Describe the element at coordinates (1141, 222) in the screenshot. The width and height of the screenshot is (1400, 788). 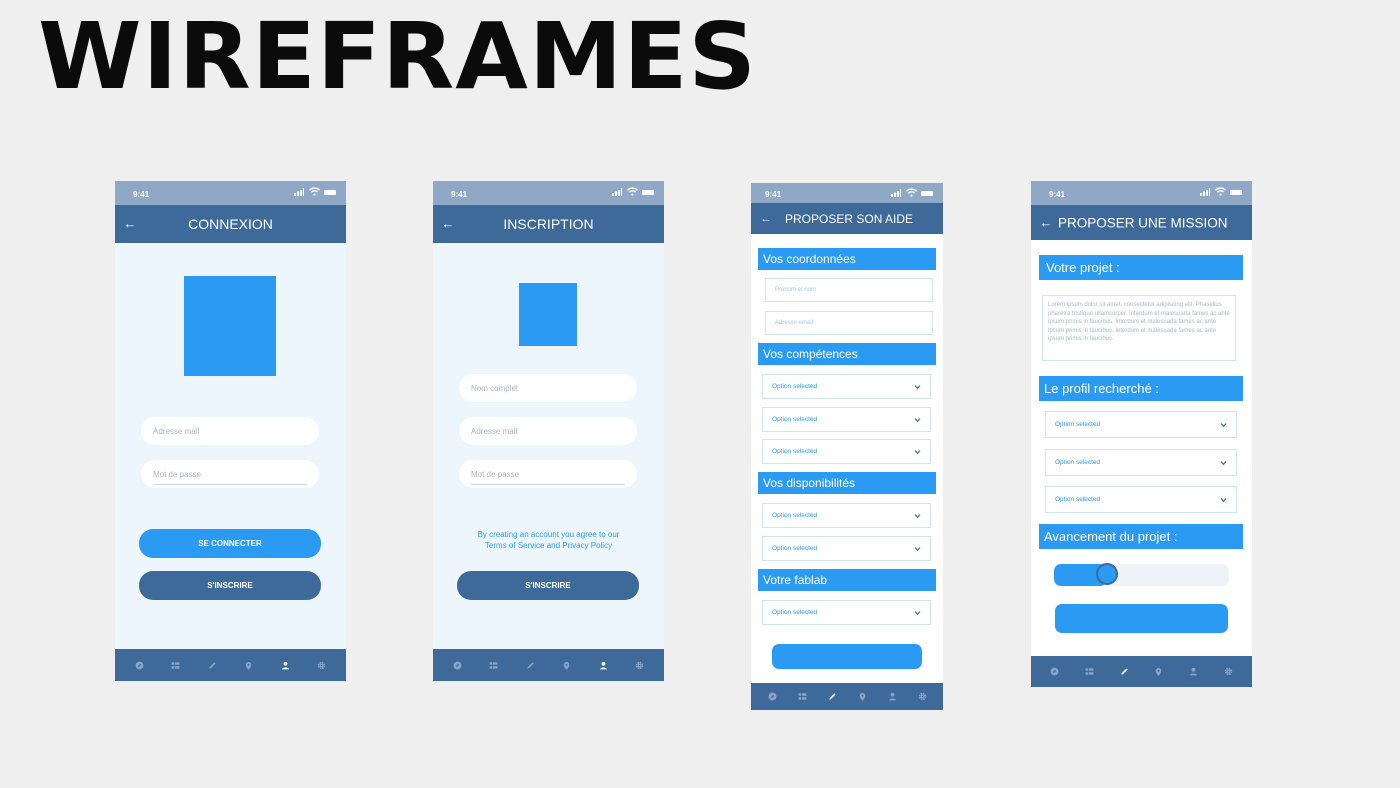
I see `header: ← PROPOSER UNE MISSION` at that location.